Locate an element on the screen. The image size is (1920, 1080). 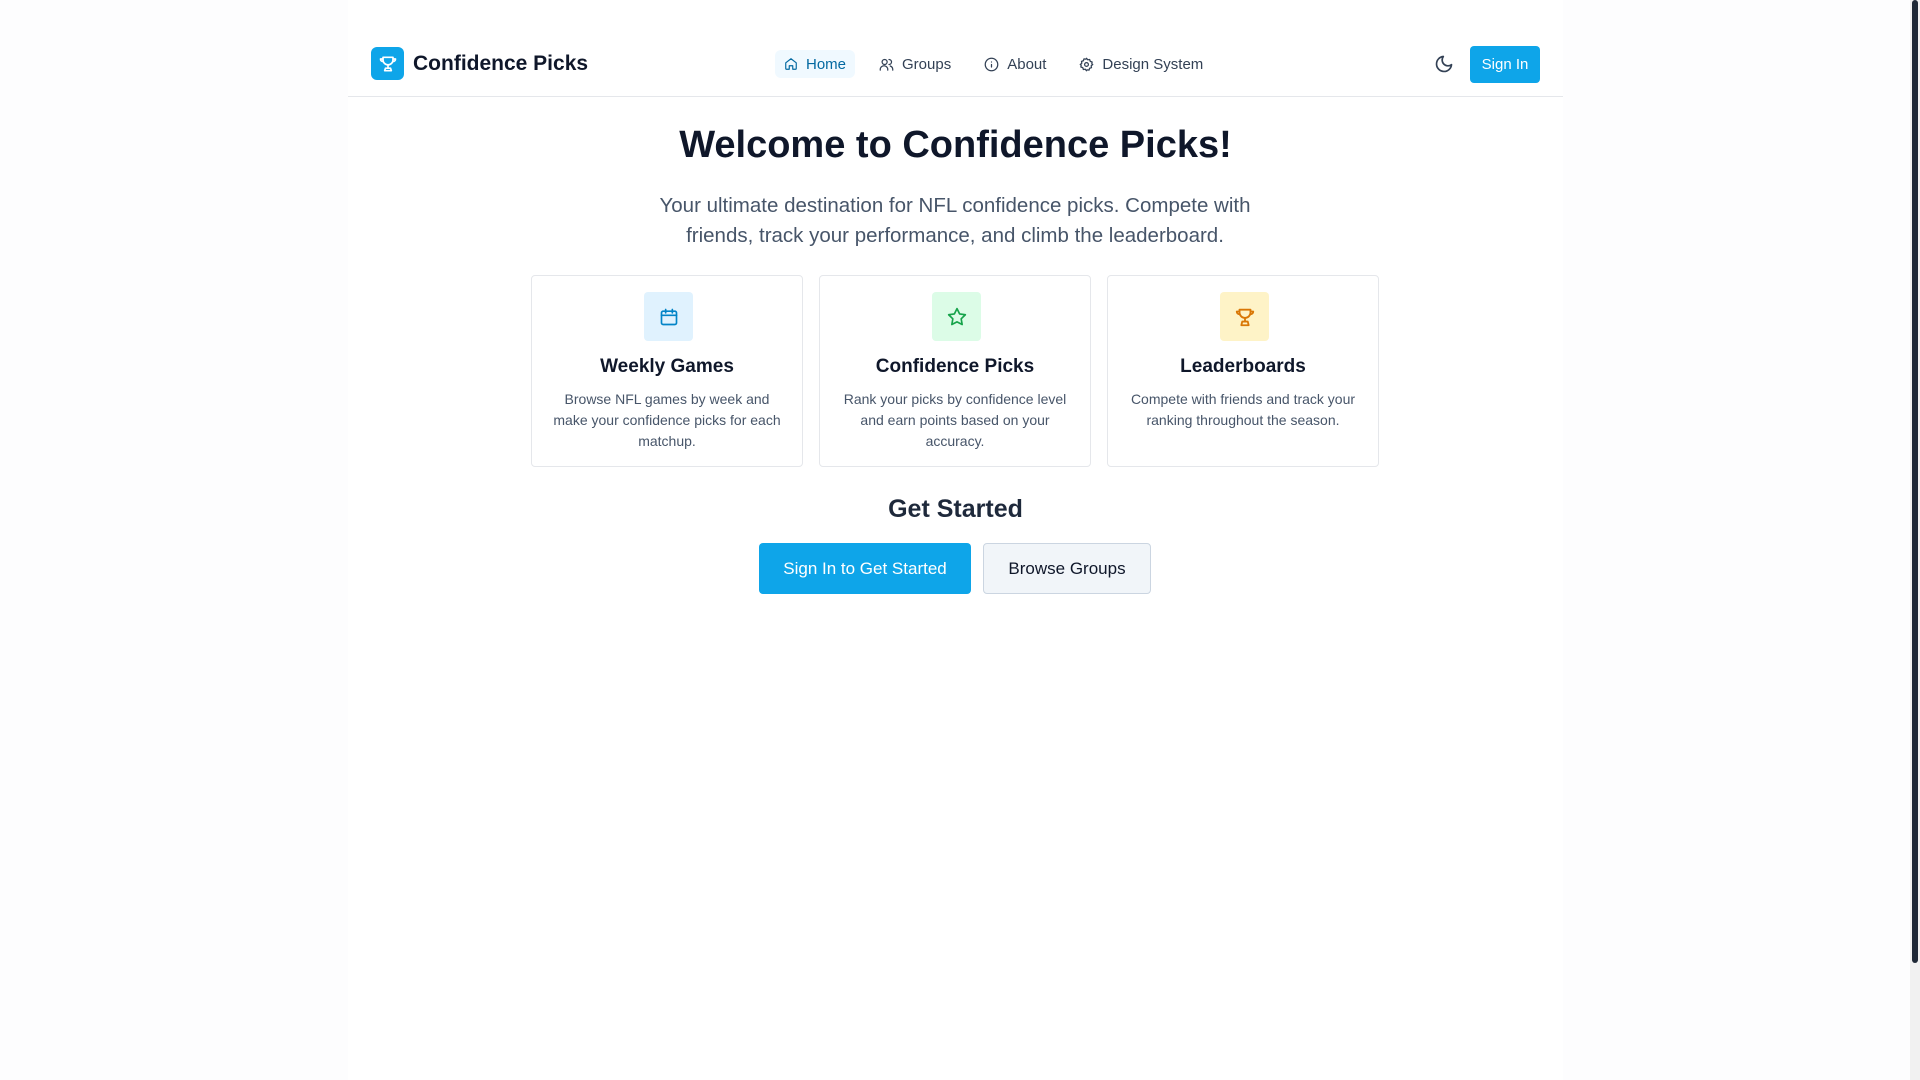
main-nav: Home Groups About Design System is located at coordinates (1001, 64).